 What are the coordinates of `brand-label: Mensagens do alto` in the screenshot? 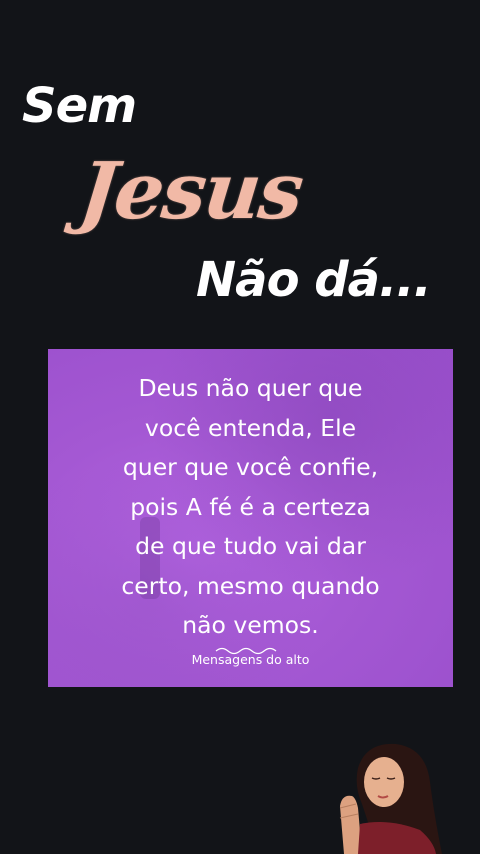 It's located at (250, 659).